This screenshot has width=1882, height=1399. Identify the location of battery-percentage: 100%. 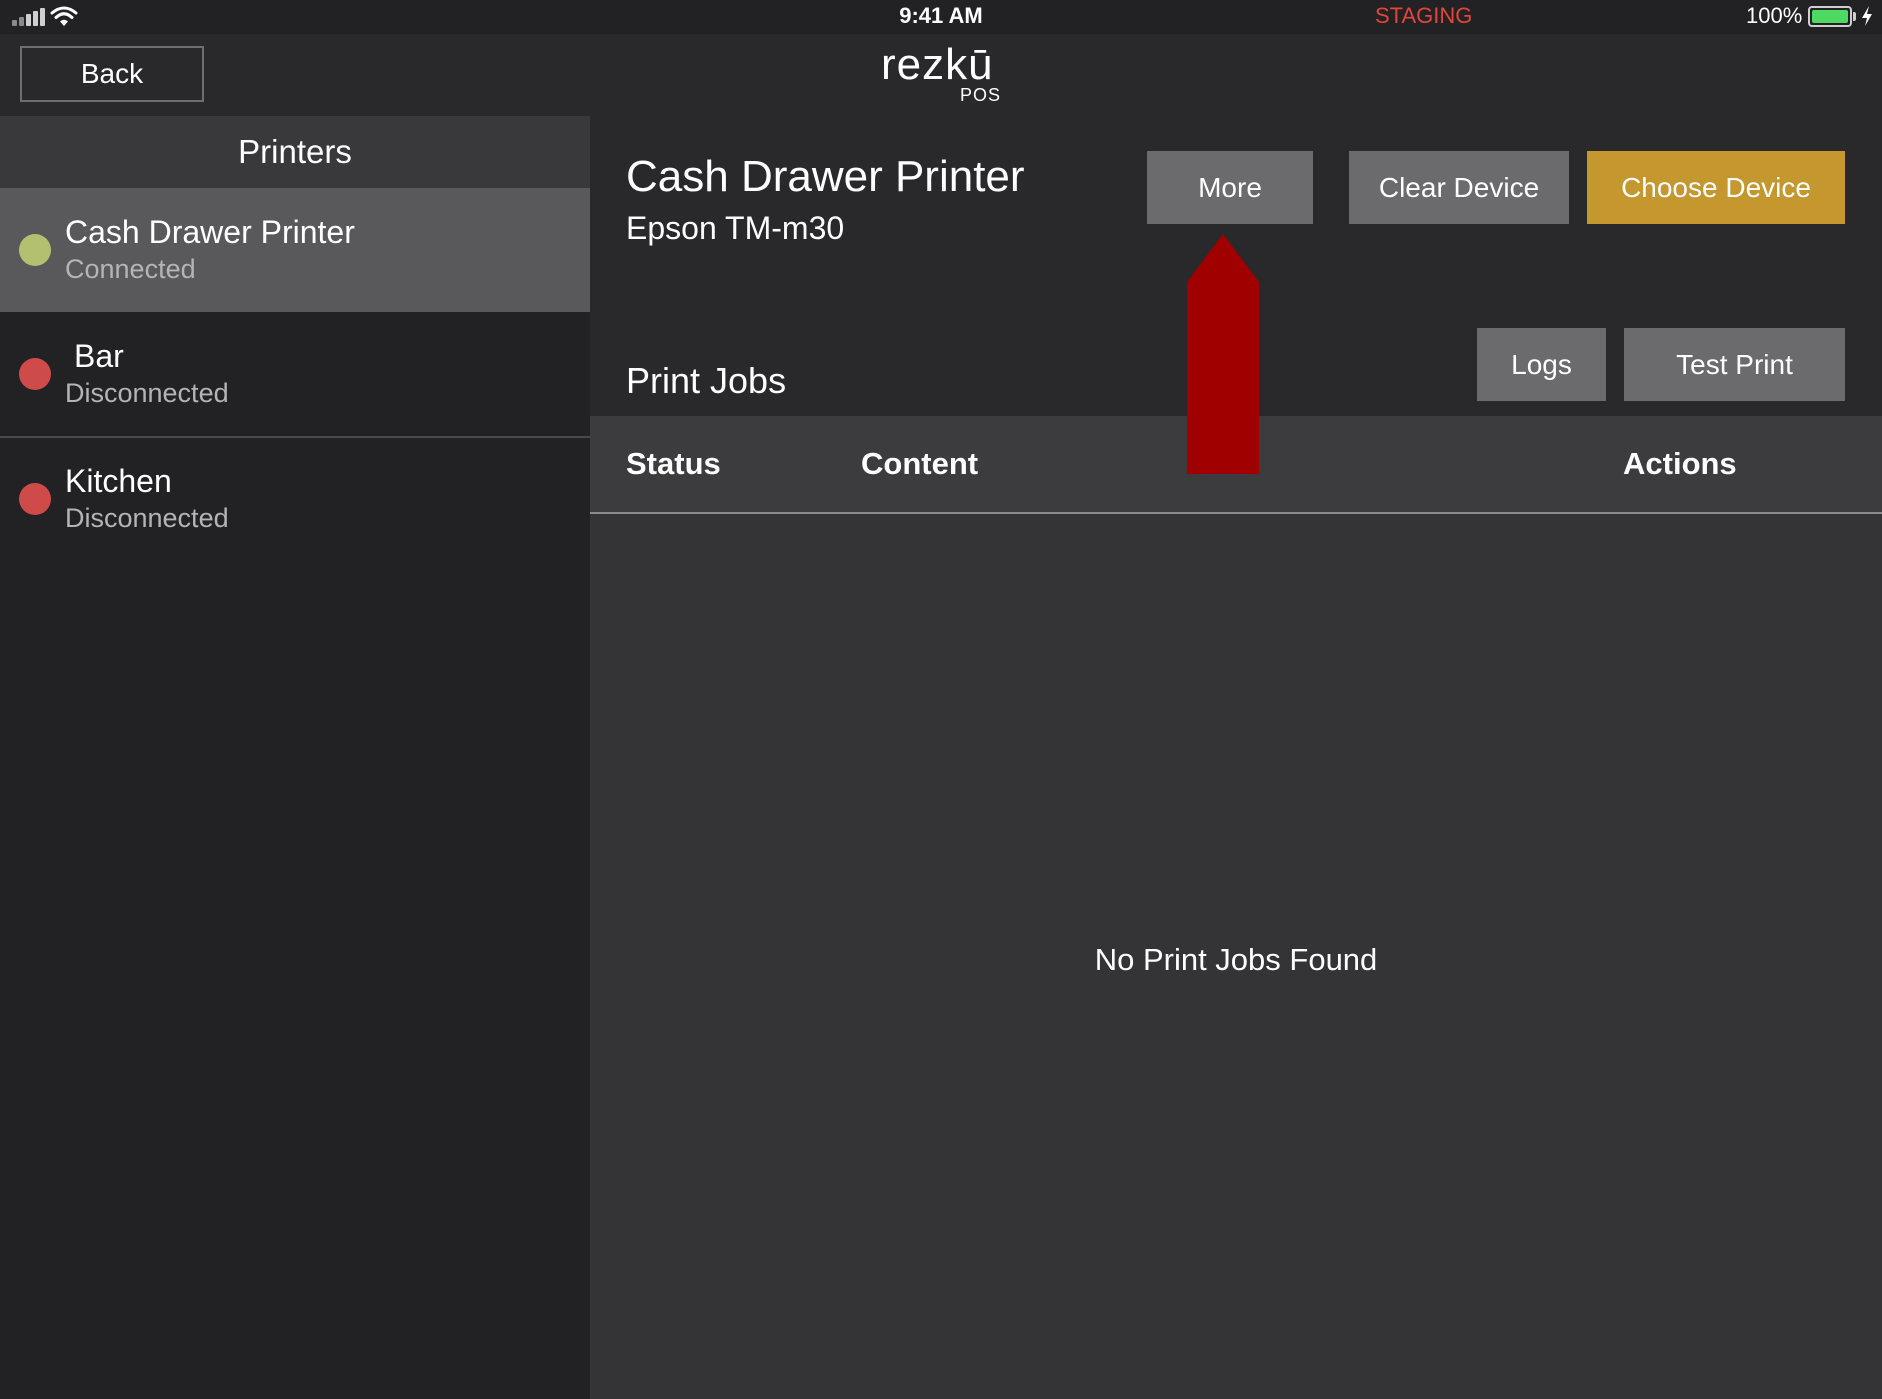
(1774, 15).